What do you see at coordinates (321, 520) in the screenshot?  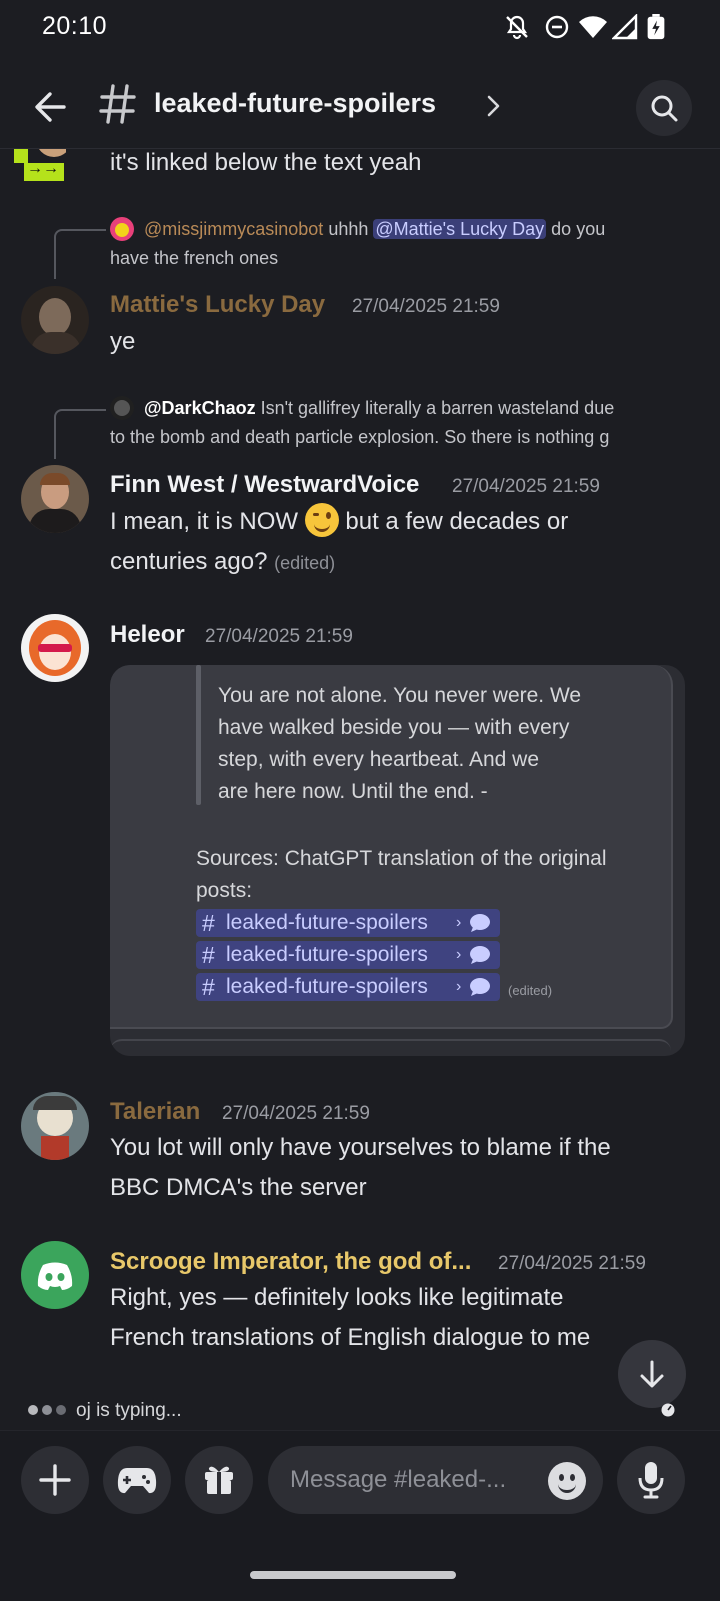 I see `wink-emoji-icon` at bounding box center [321, 520].